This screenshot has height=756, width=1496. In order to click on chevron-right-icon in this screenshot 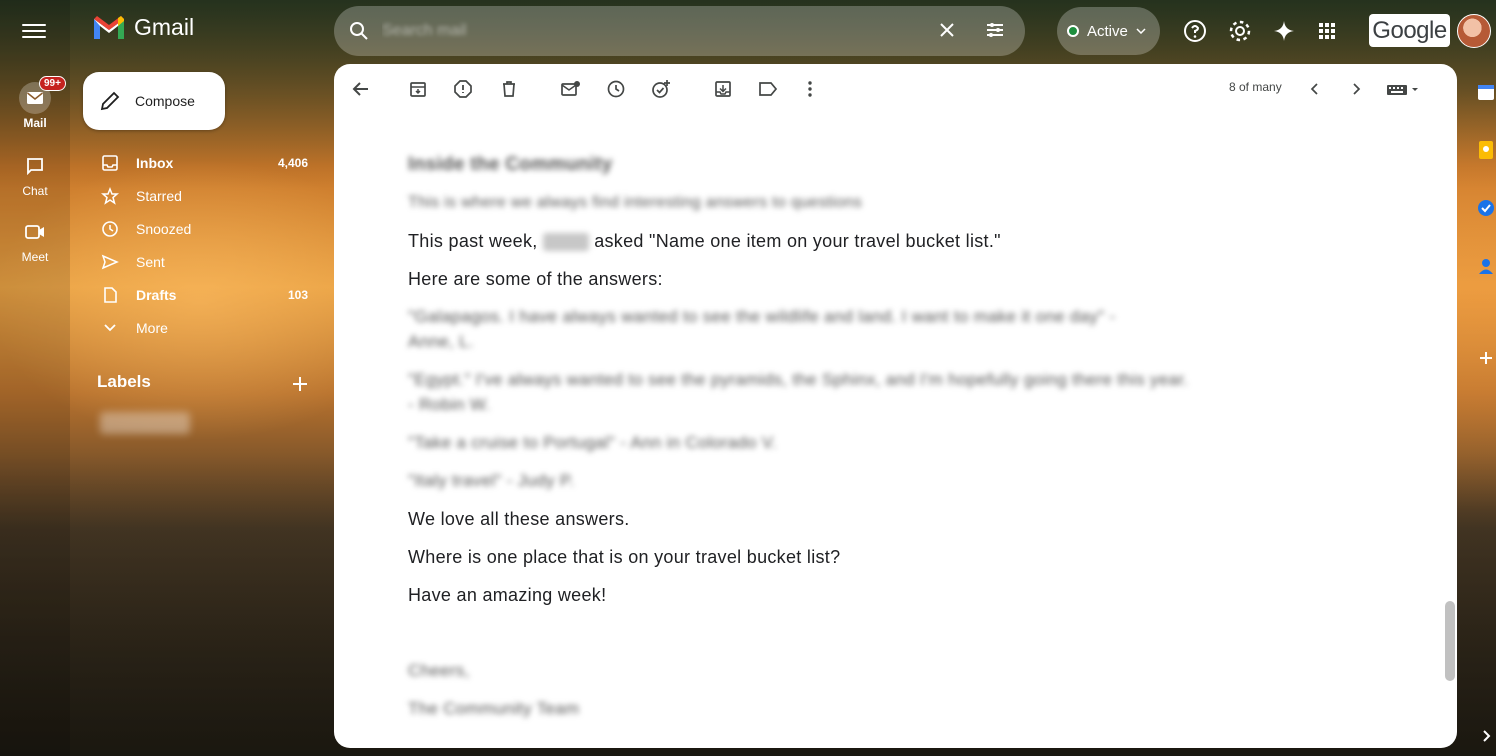, I will do `click(1487, 736)`.